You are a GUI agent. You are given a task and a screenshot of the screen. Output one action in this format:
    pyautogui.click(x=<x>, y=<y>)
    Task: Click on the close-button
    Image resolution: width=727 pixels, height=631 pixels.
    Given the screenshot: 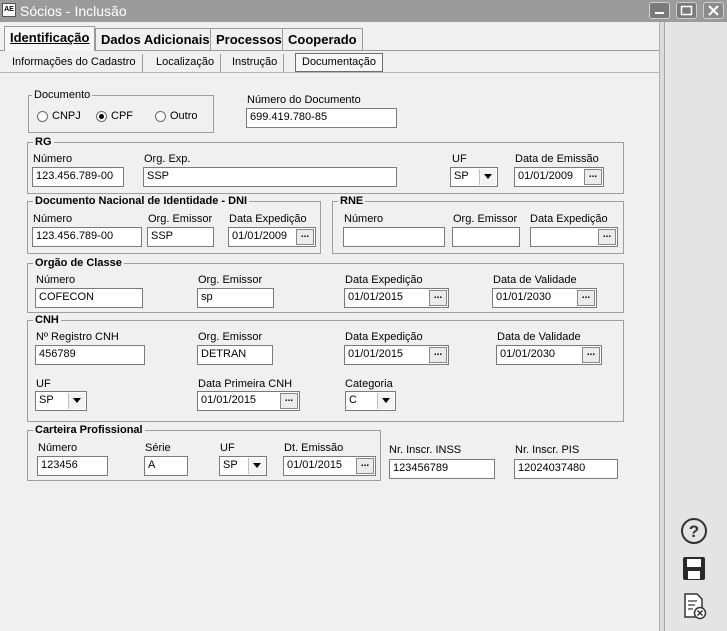 What is the action you would take?
    pyautogui.click(x=713, y=10)
    